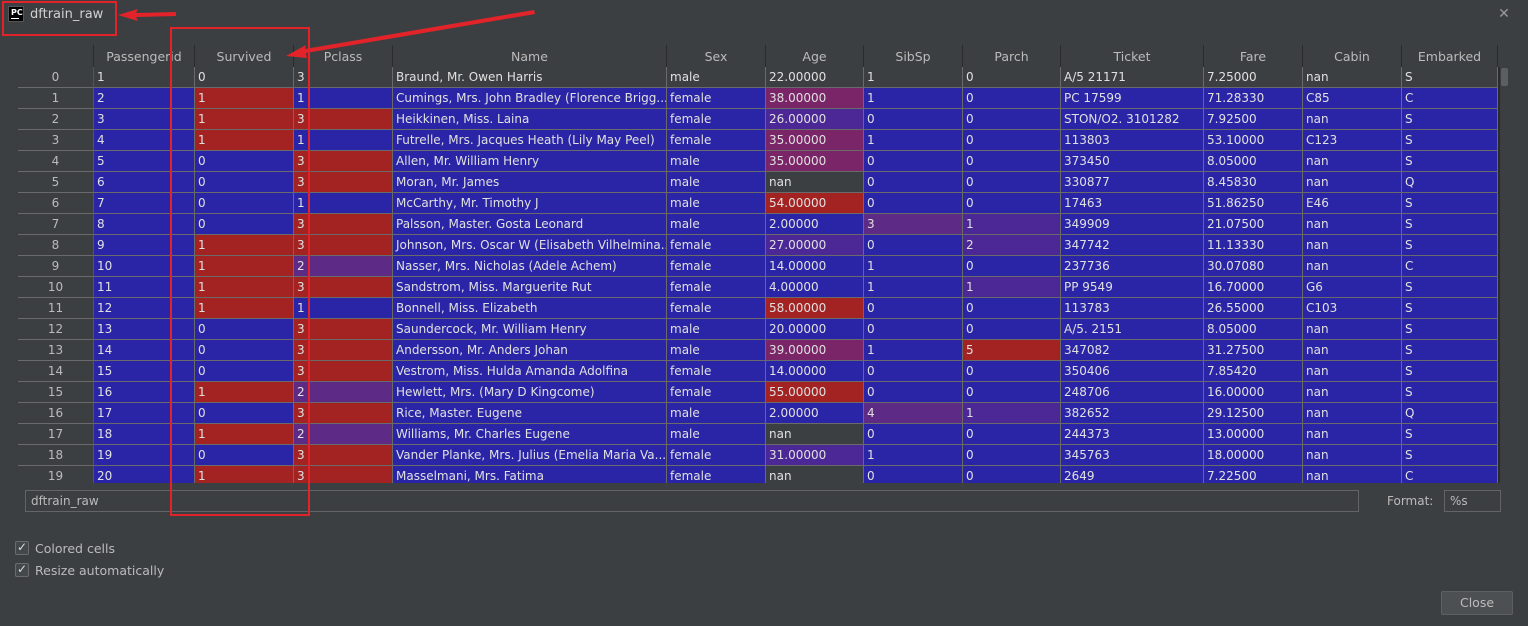 This screenshot has width=1528, height=626. Describe the element at coordinates (530, 119) in the screenshot. I see `cell-name: Heikkinen, Miss. Laina` at that location.